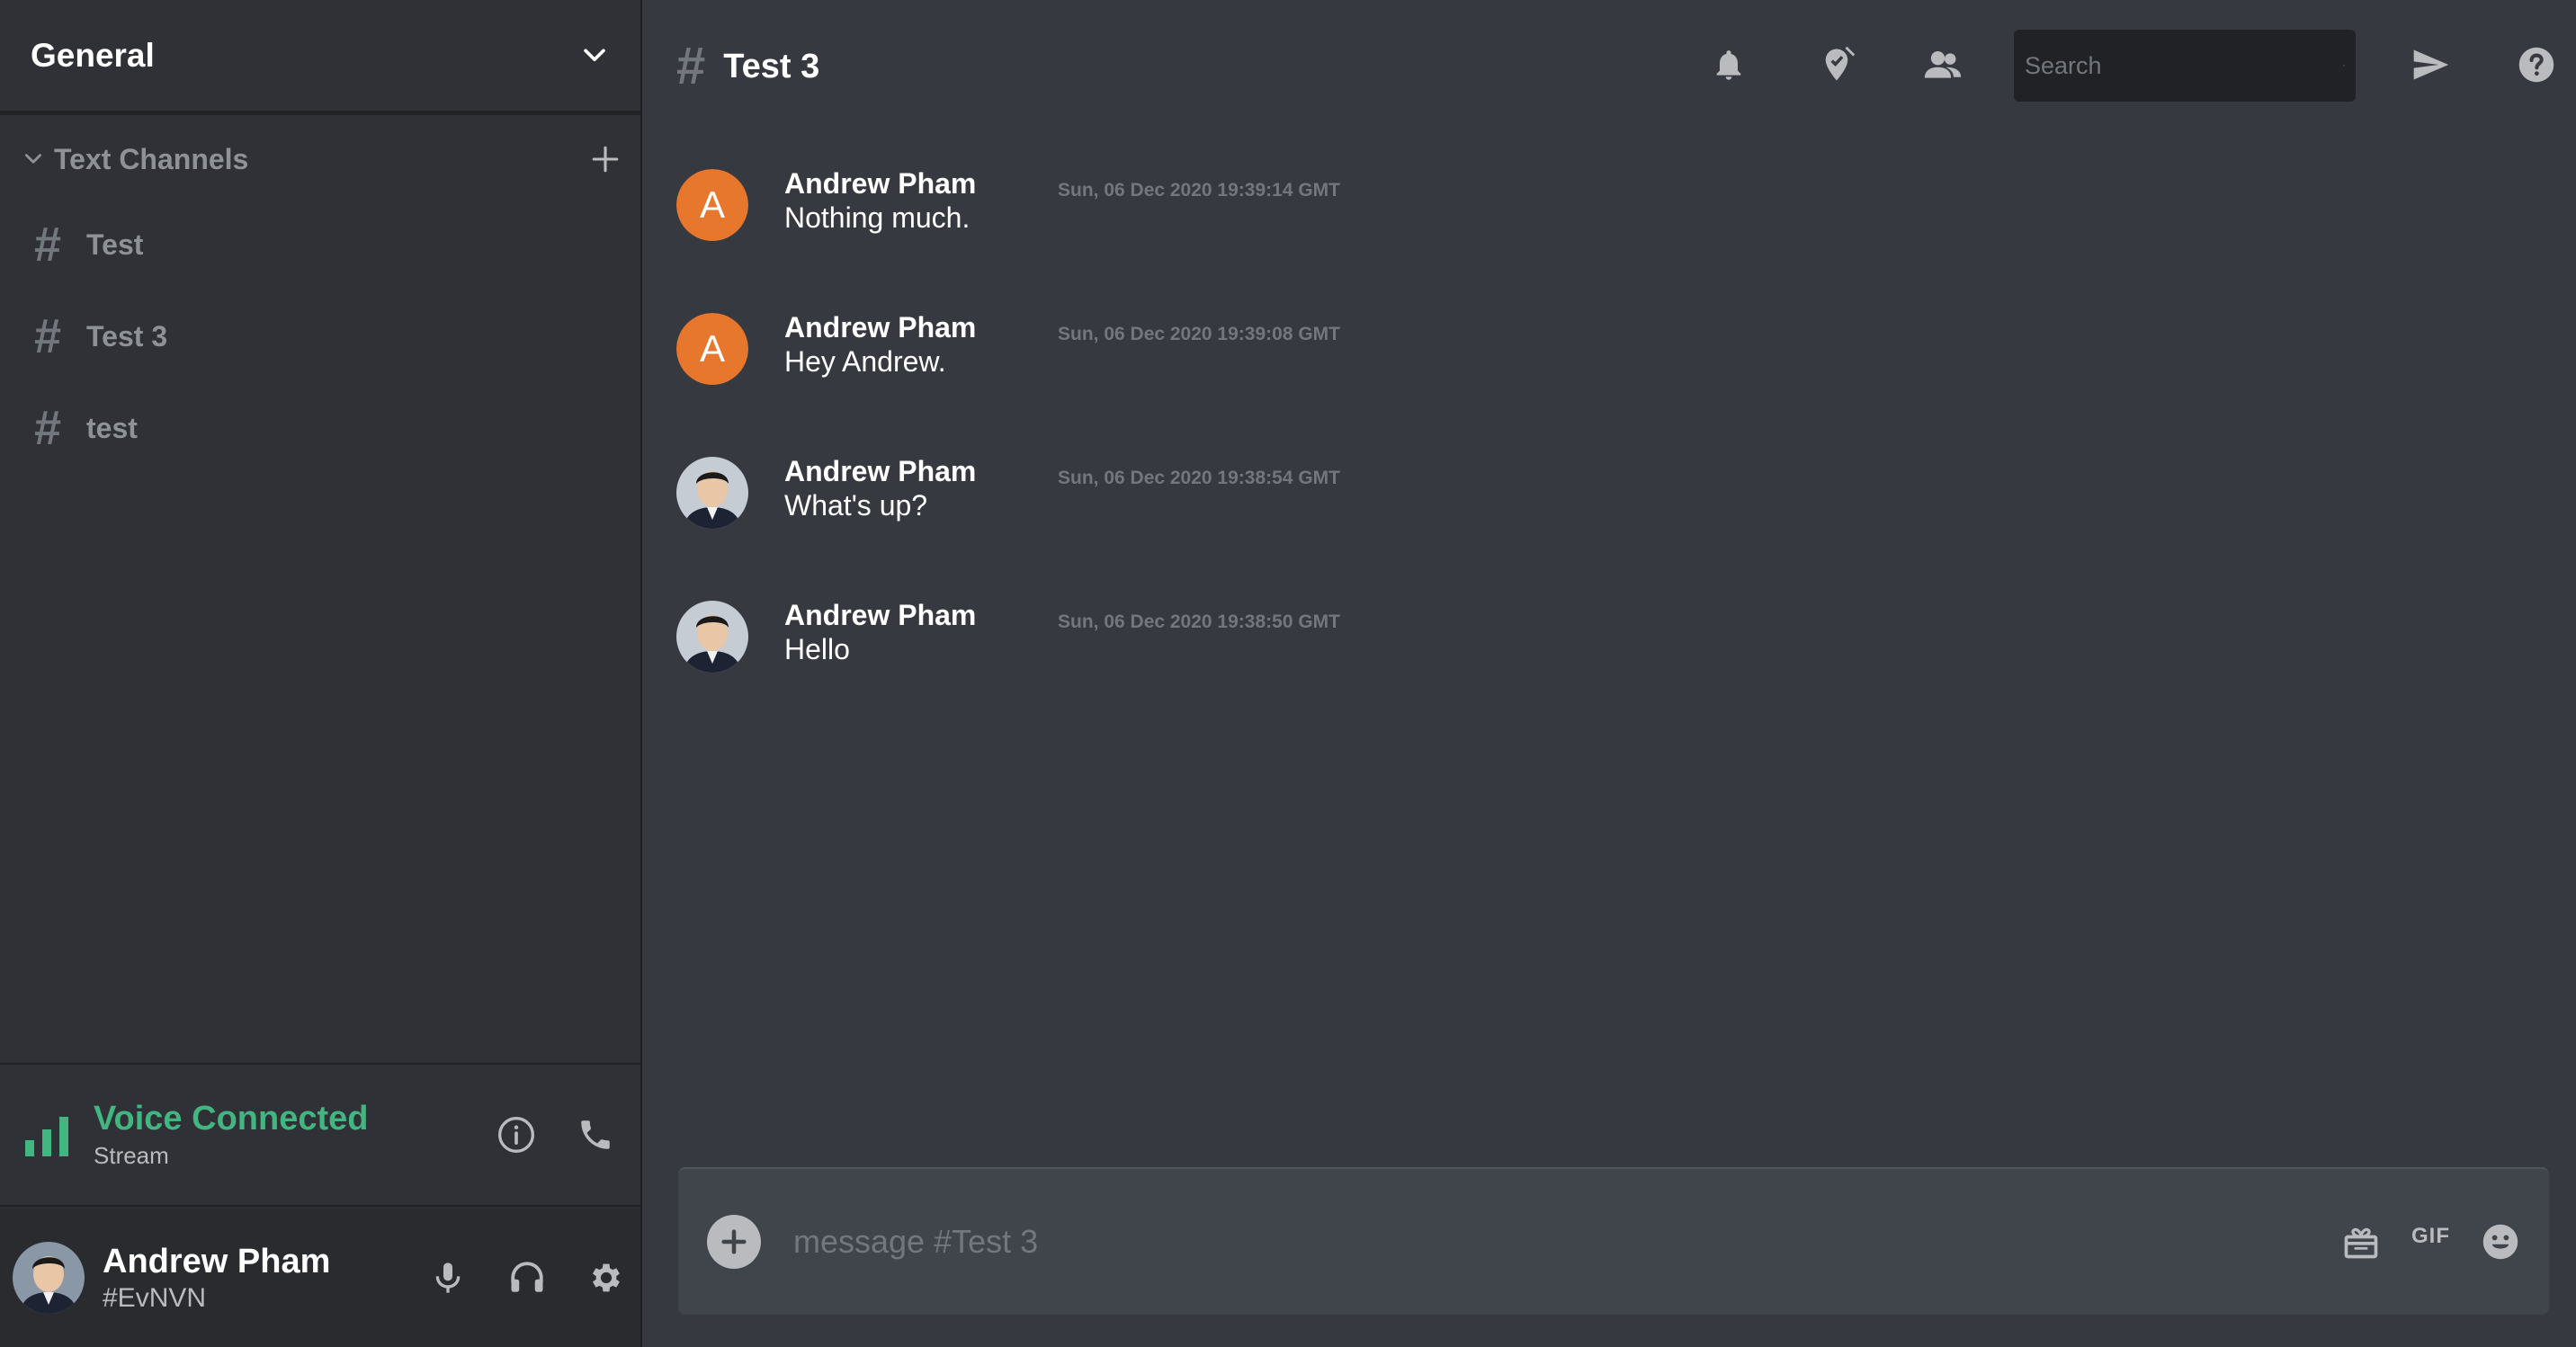 This screenshot has height=1347, width=2576. Describe the element at coordinates (856, 505) in the screenshot. I see `message-text: What's up?` at that location.